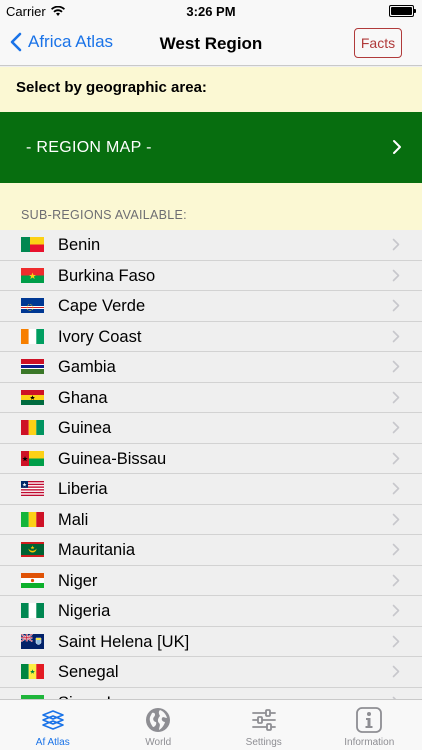  What do you see at coordinates (211, 581) in the screenshot?
I see `country-row-niger: Niger` at bounding box center [211, 581].